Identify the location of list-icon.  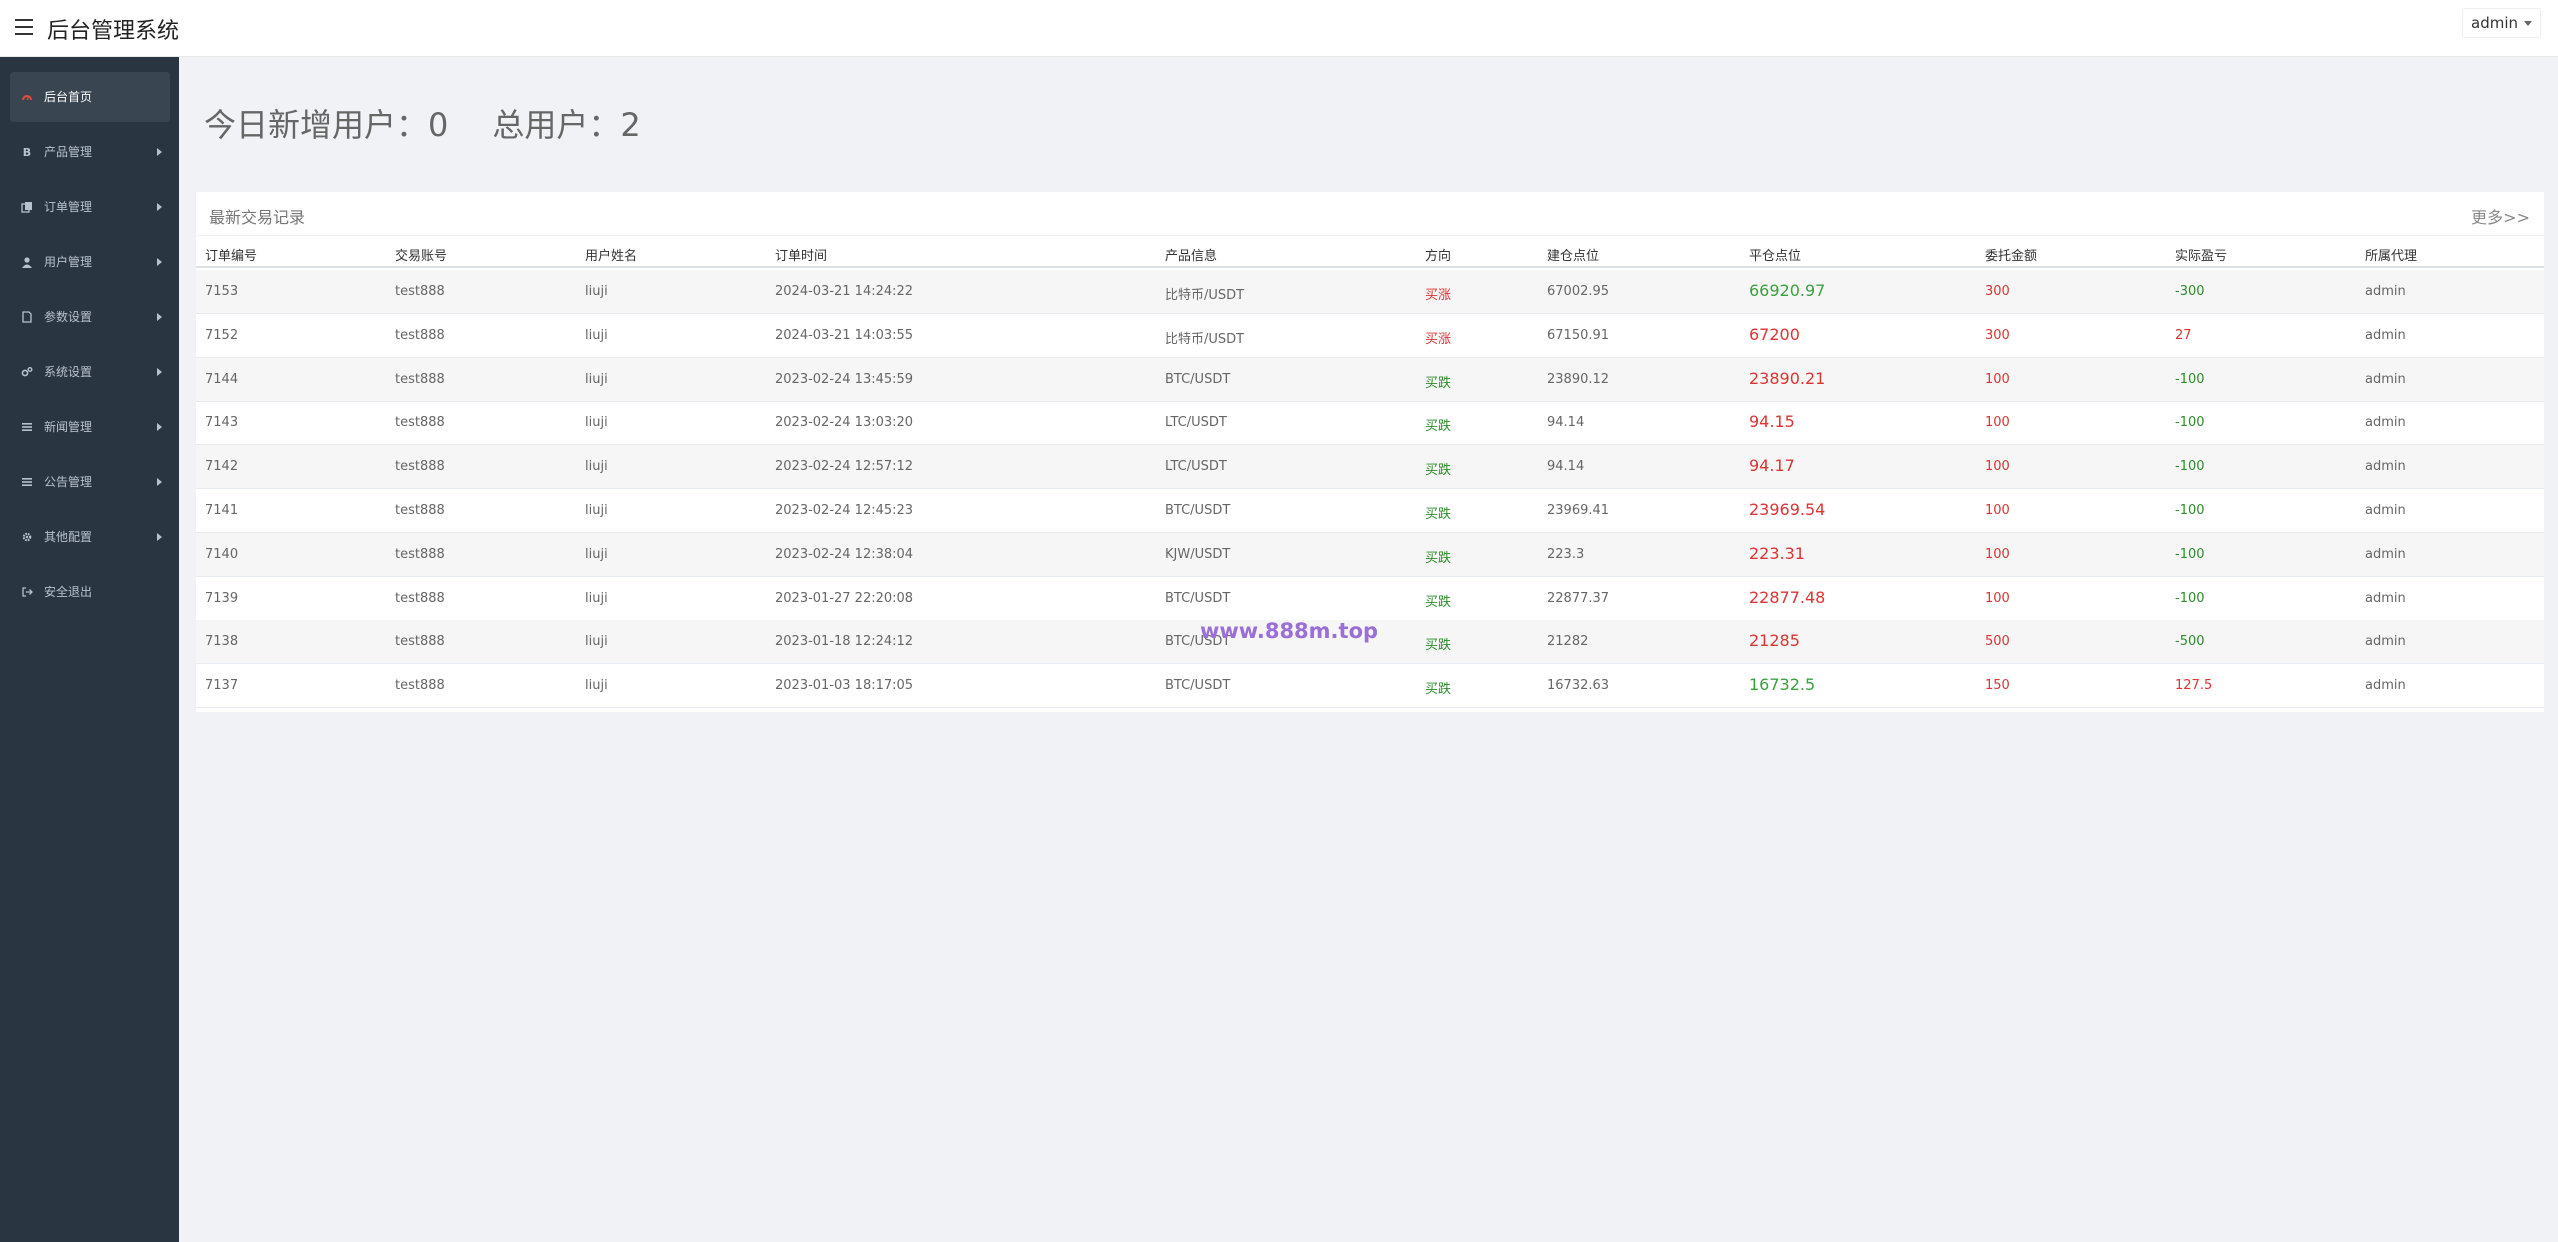
(27, 482).